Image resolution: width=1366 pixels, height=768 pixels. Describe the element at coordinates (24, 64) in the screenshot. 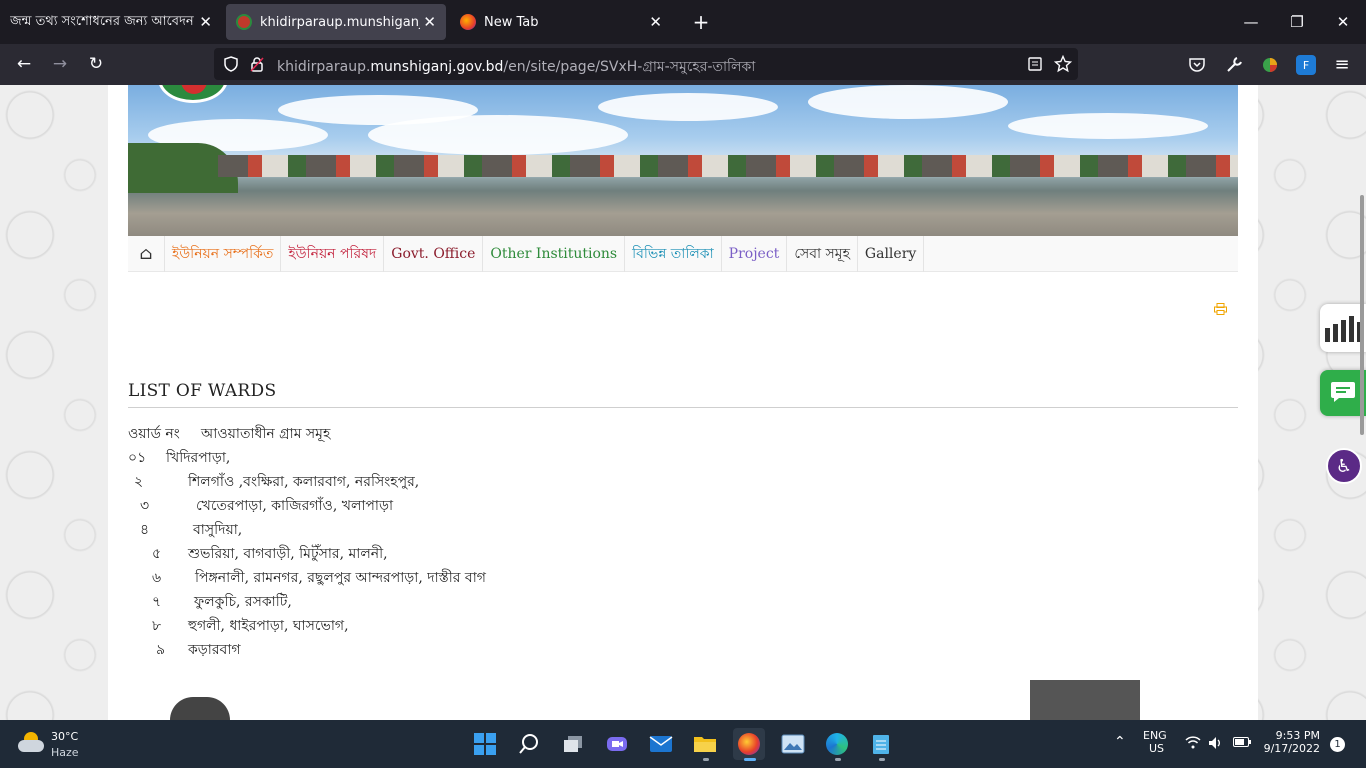

I see `back-button: ←` at that location.